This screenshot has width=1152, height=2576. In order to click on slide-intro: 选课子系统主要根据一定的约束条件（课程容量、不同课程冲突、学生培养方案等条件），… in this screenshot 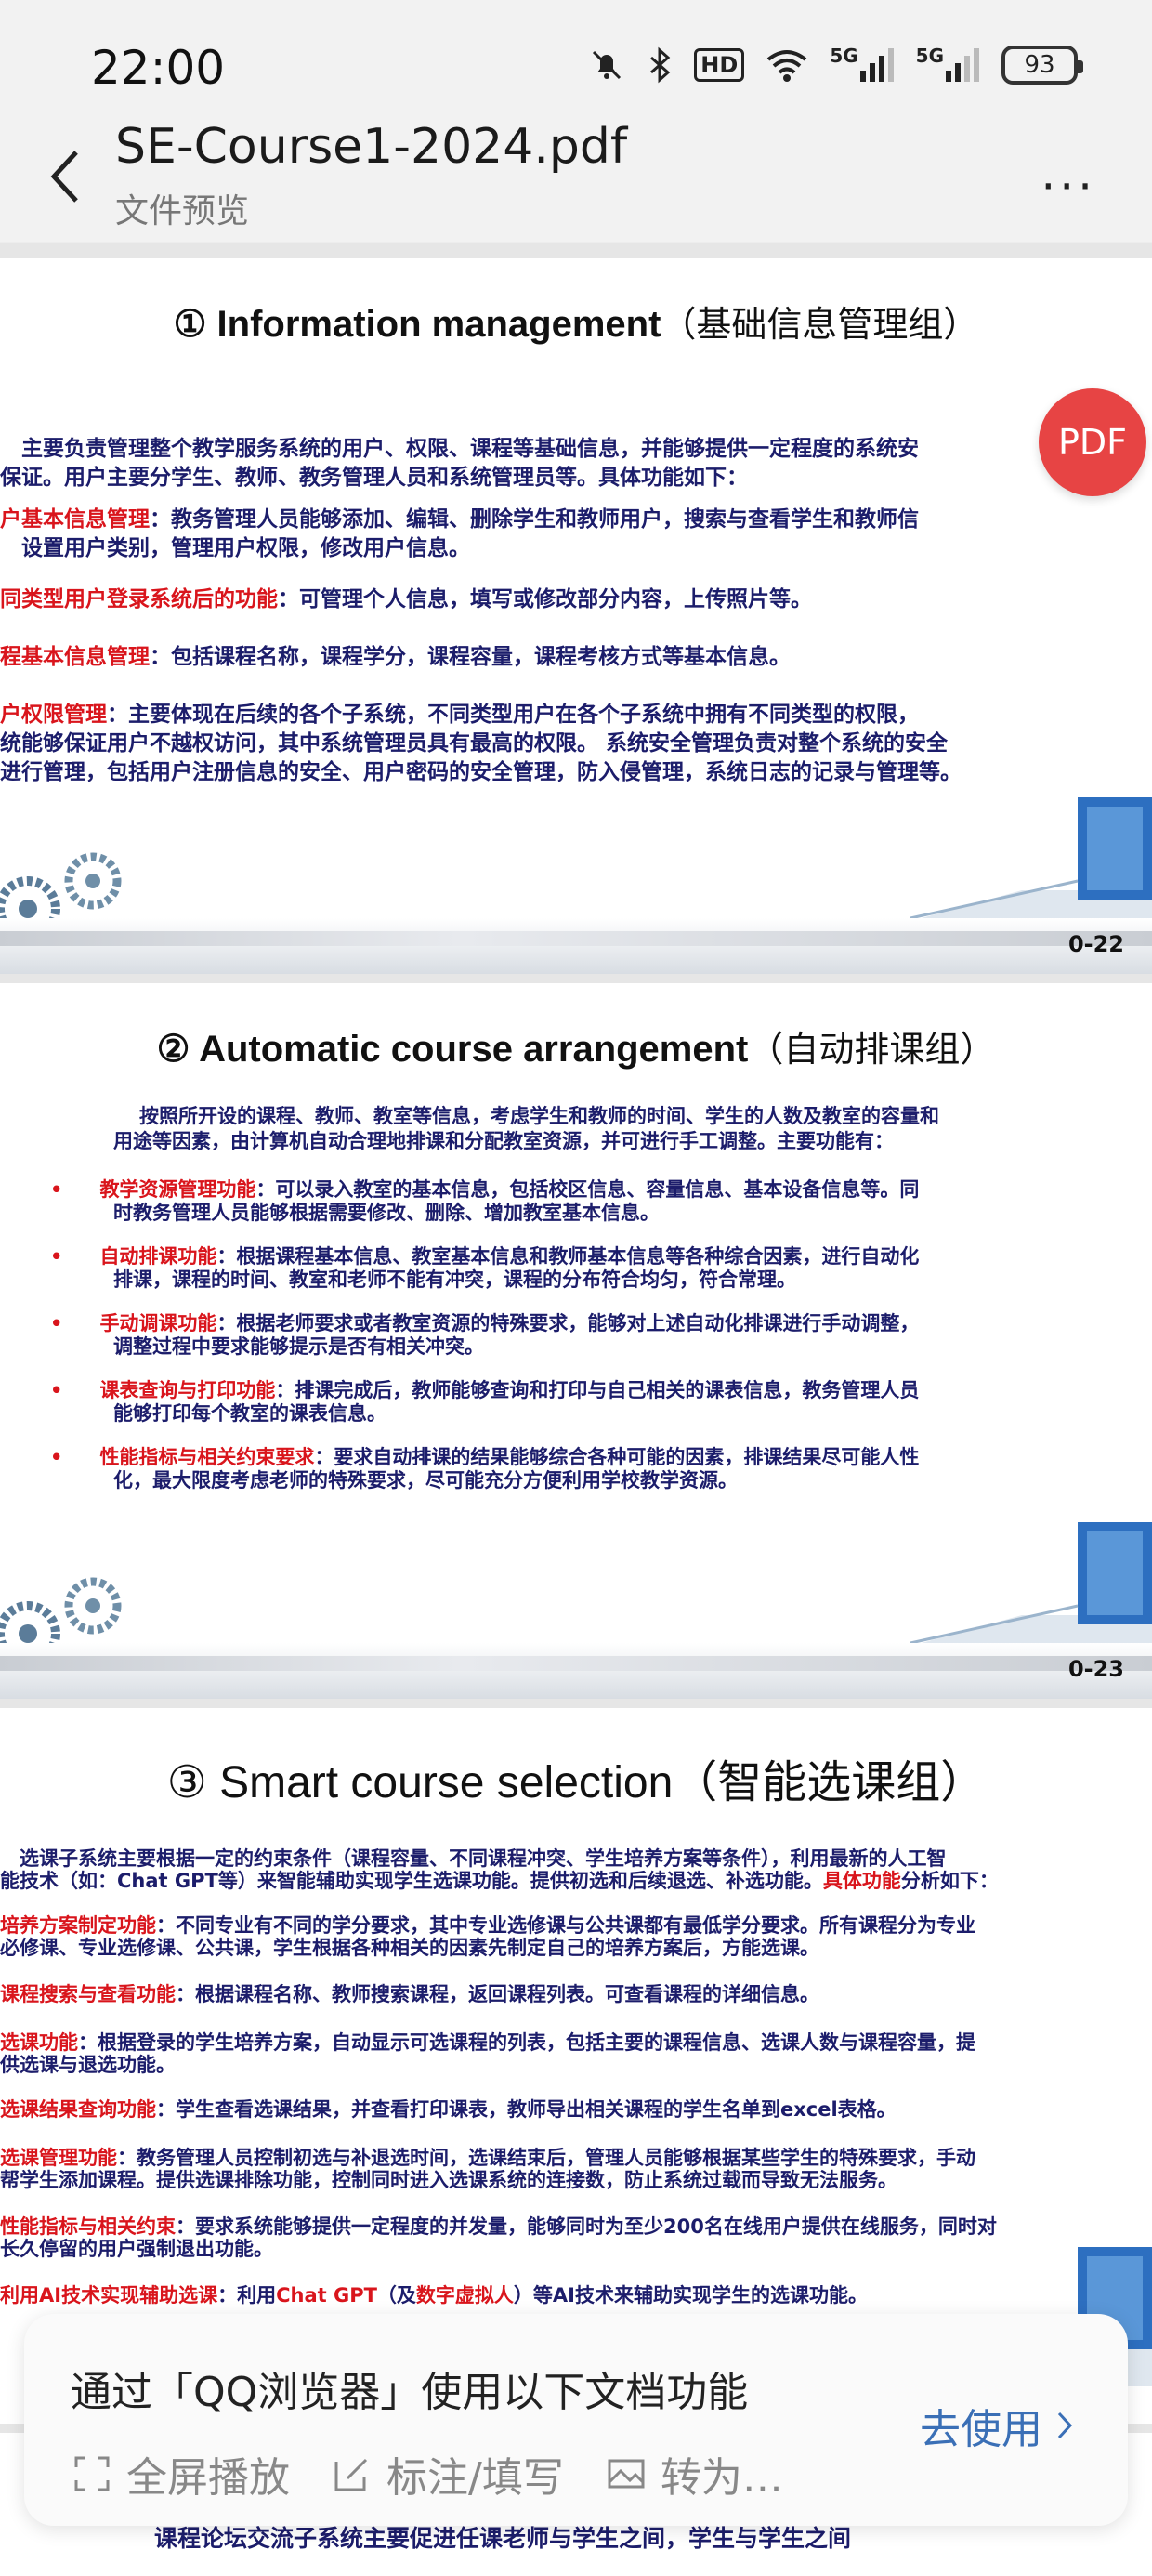, I will do `click(499, 1869)`.